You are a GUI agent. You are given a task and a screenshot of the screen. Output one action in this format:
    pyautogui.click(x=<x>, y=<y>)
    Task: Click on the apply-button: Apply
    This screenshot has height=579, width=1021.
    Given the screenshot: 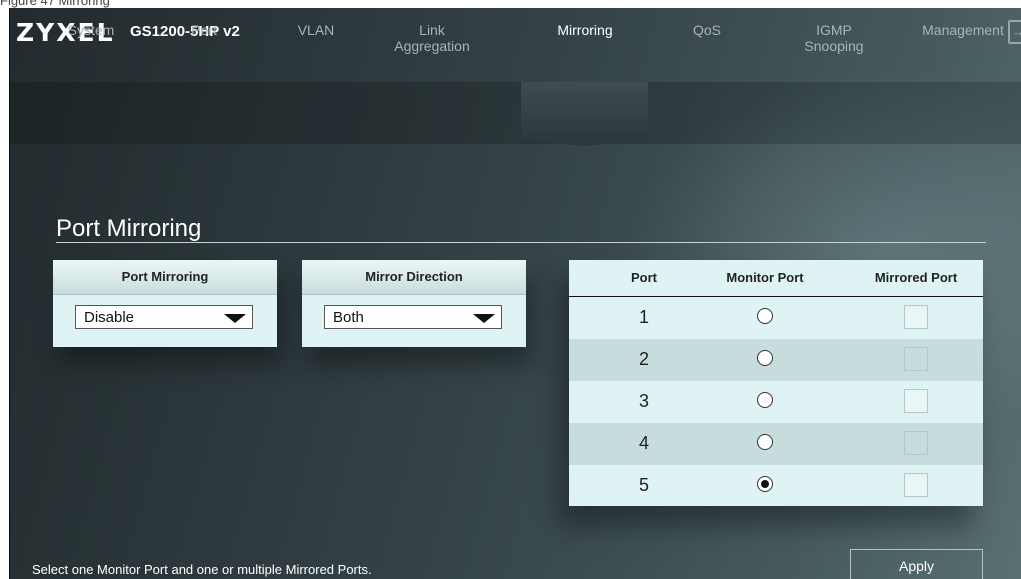 What is the action you would take?
    pyautogui.click(x=916, y=564)
    